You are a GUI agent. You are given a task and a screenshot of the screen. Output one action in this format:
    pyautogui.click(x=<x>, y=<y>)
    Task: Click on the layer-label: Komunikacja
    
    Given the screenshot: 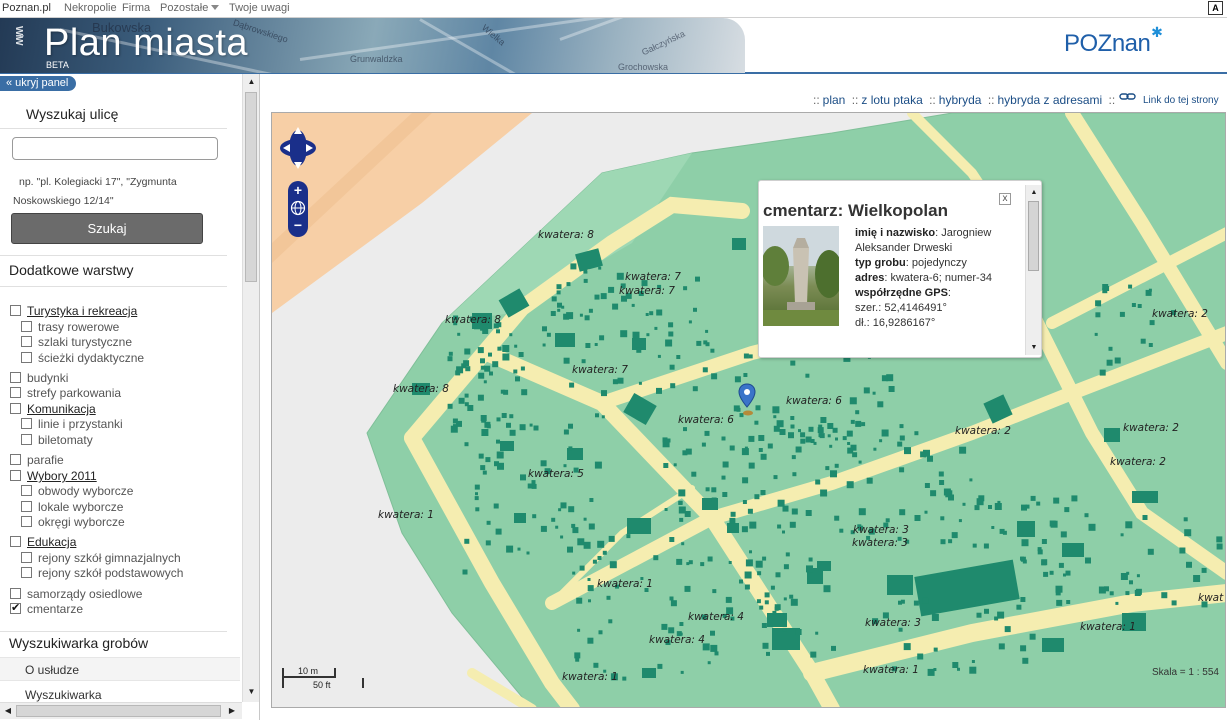 What is the action you would take?
    pyautogui.click(x=61, y=409)
    